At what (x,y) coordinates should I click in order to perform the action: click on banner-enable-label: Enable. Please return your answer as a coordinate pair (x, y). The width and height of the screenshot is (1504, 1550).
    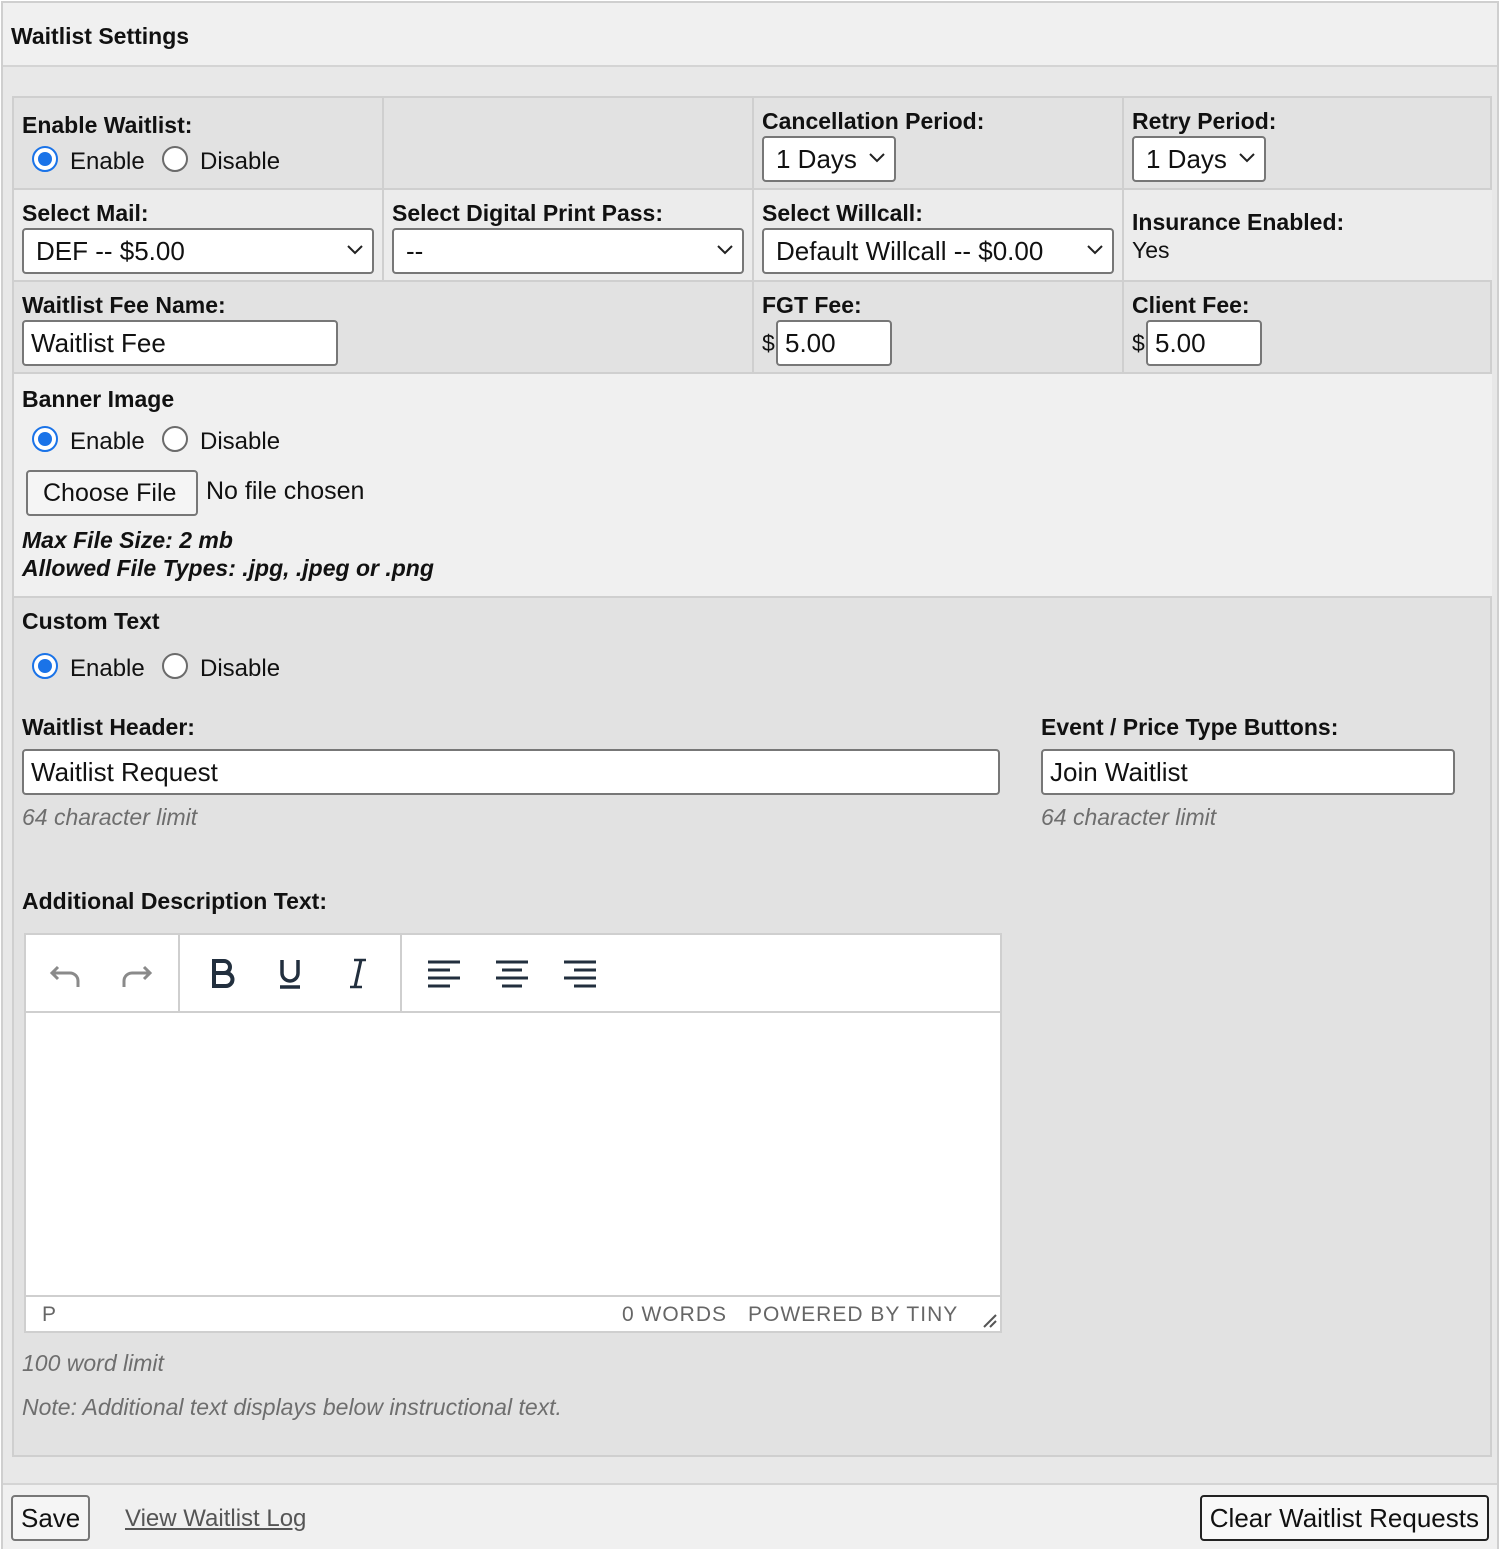
    Looking at the image, I should click on (107, 441).